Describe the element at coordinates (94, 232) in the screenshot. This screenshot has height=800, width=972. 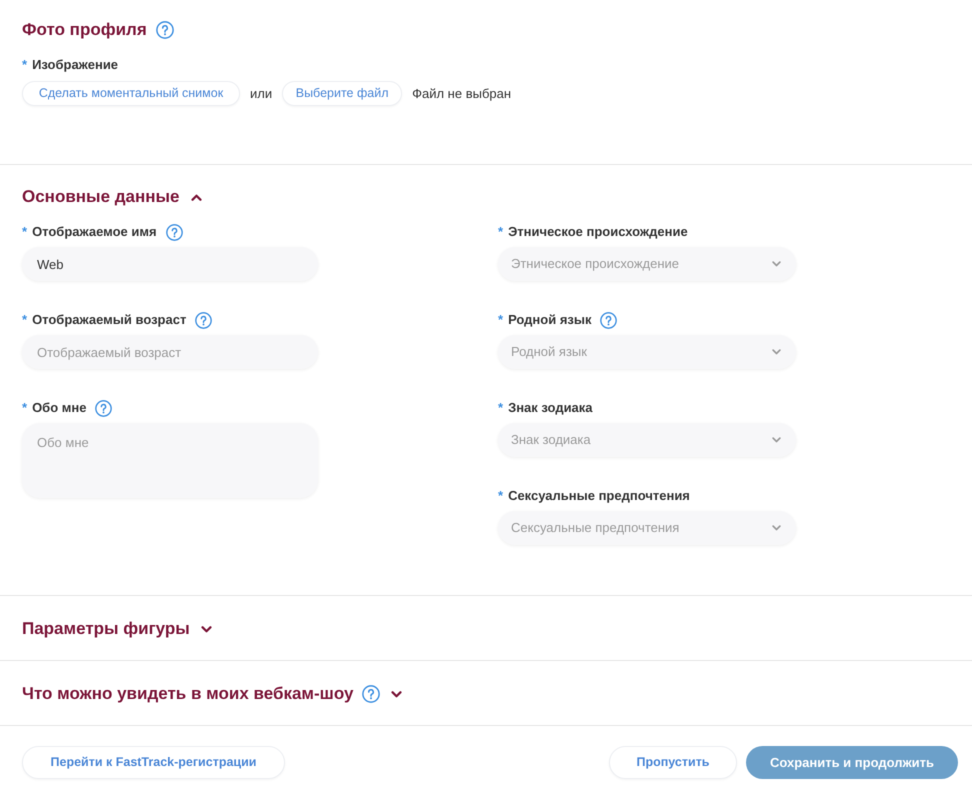
I see `field-label: Отображаемое имя` at that location.